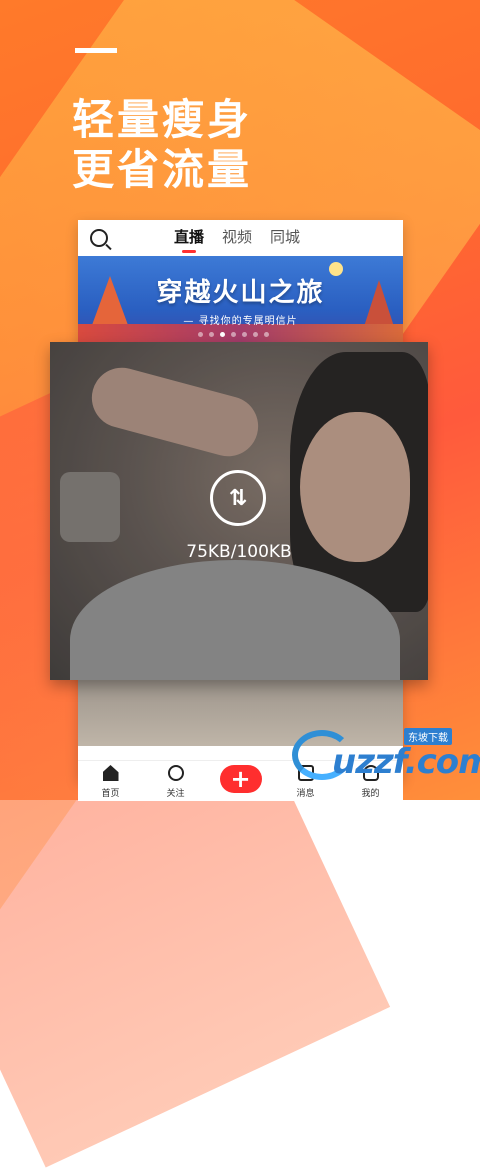 The height and width of the screenshot is (1168, 480). I want to click on nav-follow-label: 关注, so click(175, 794).